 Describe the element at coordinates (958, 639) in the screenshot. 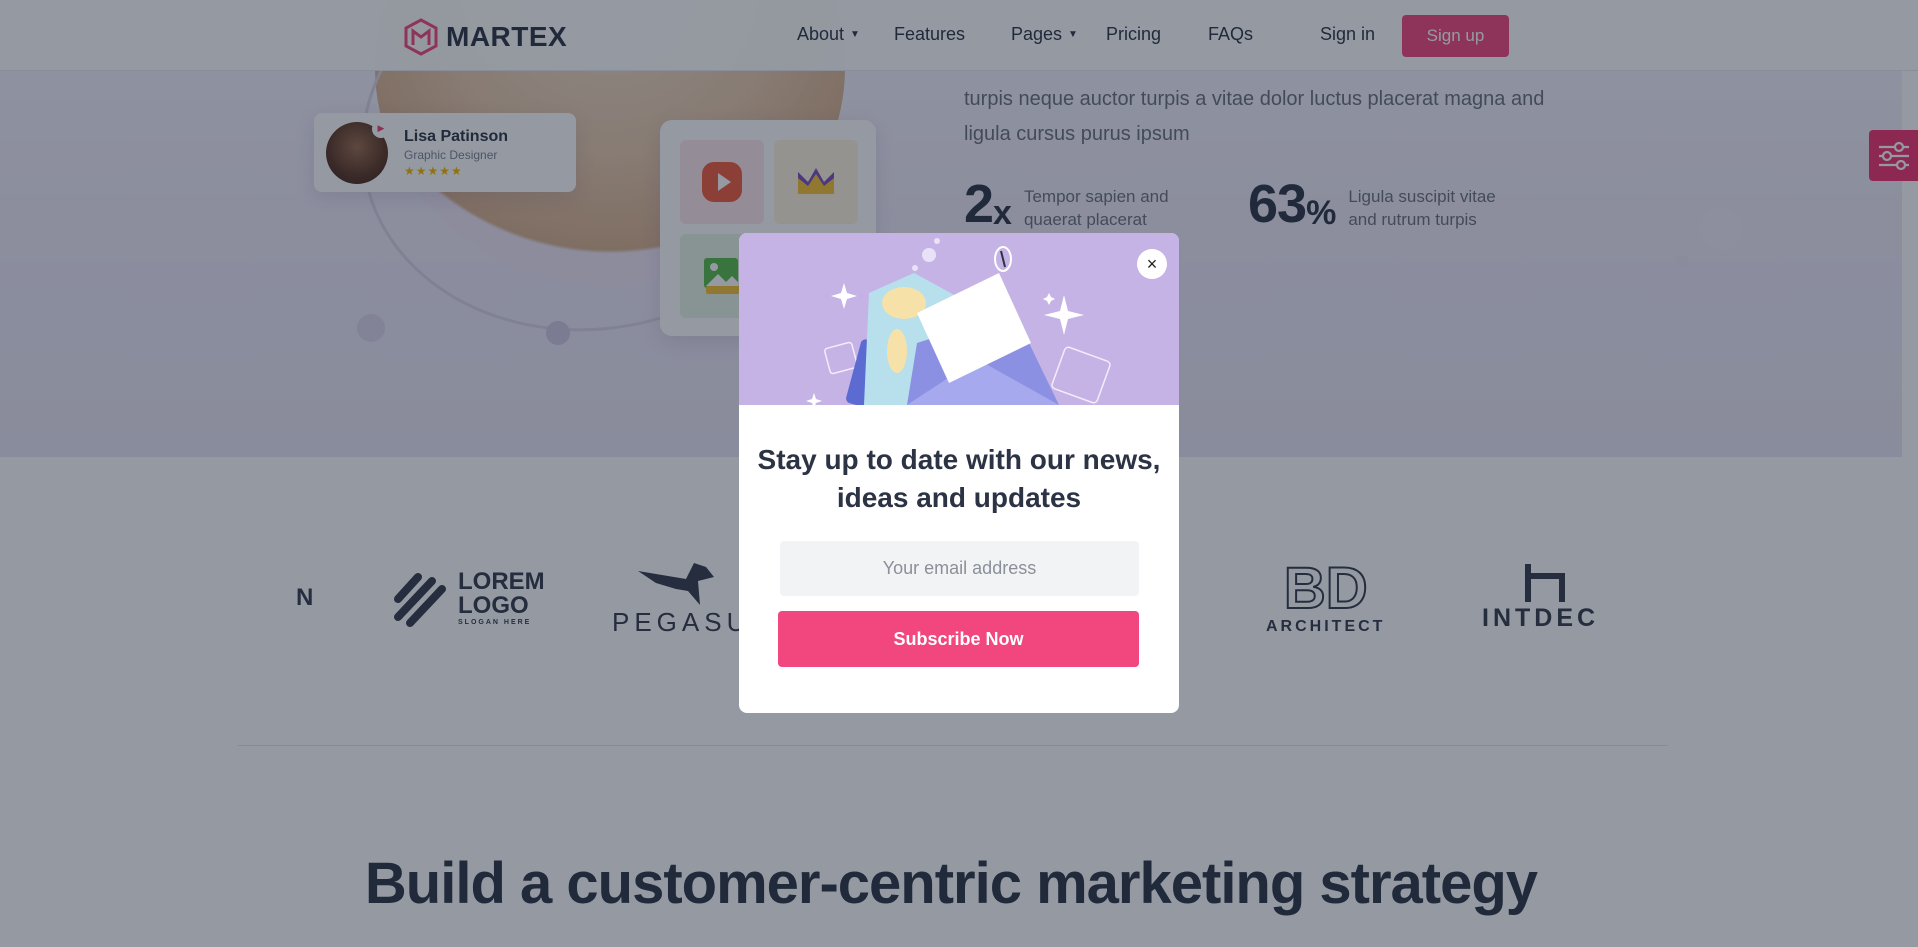

I see `subscribe-button: Subscribe Now` at that location.